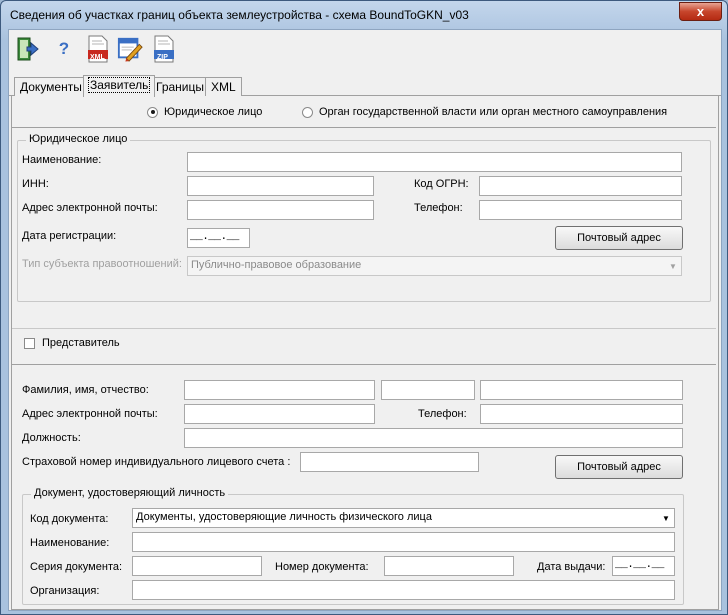 This screenshot has width=728, height=615. What do you see at coordinates (441, 184) in the screenshot?
I see `ogrn-label: Код ОГРН:` at bounding box center [441, 184].